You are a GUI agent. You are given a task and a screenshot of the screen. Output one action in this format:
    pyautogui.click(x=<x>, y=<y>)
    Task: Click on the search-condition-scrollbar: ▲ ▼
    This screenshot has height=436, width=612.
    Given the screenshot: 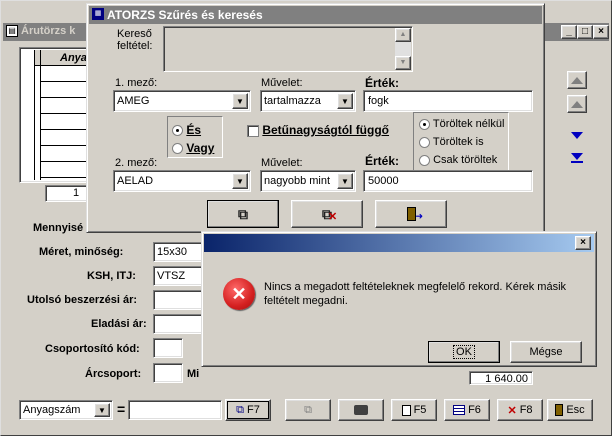 What is the action you would take?
    pyautogui.click(x=403, y=49)
    